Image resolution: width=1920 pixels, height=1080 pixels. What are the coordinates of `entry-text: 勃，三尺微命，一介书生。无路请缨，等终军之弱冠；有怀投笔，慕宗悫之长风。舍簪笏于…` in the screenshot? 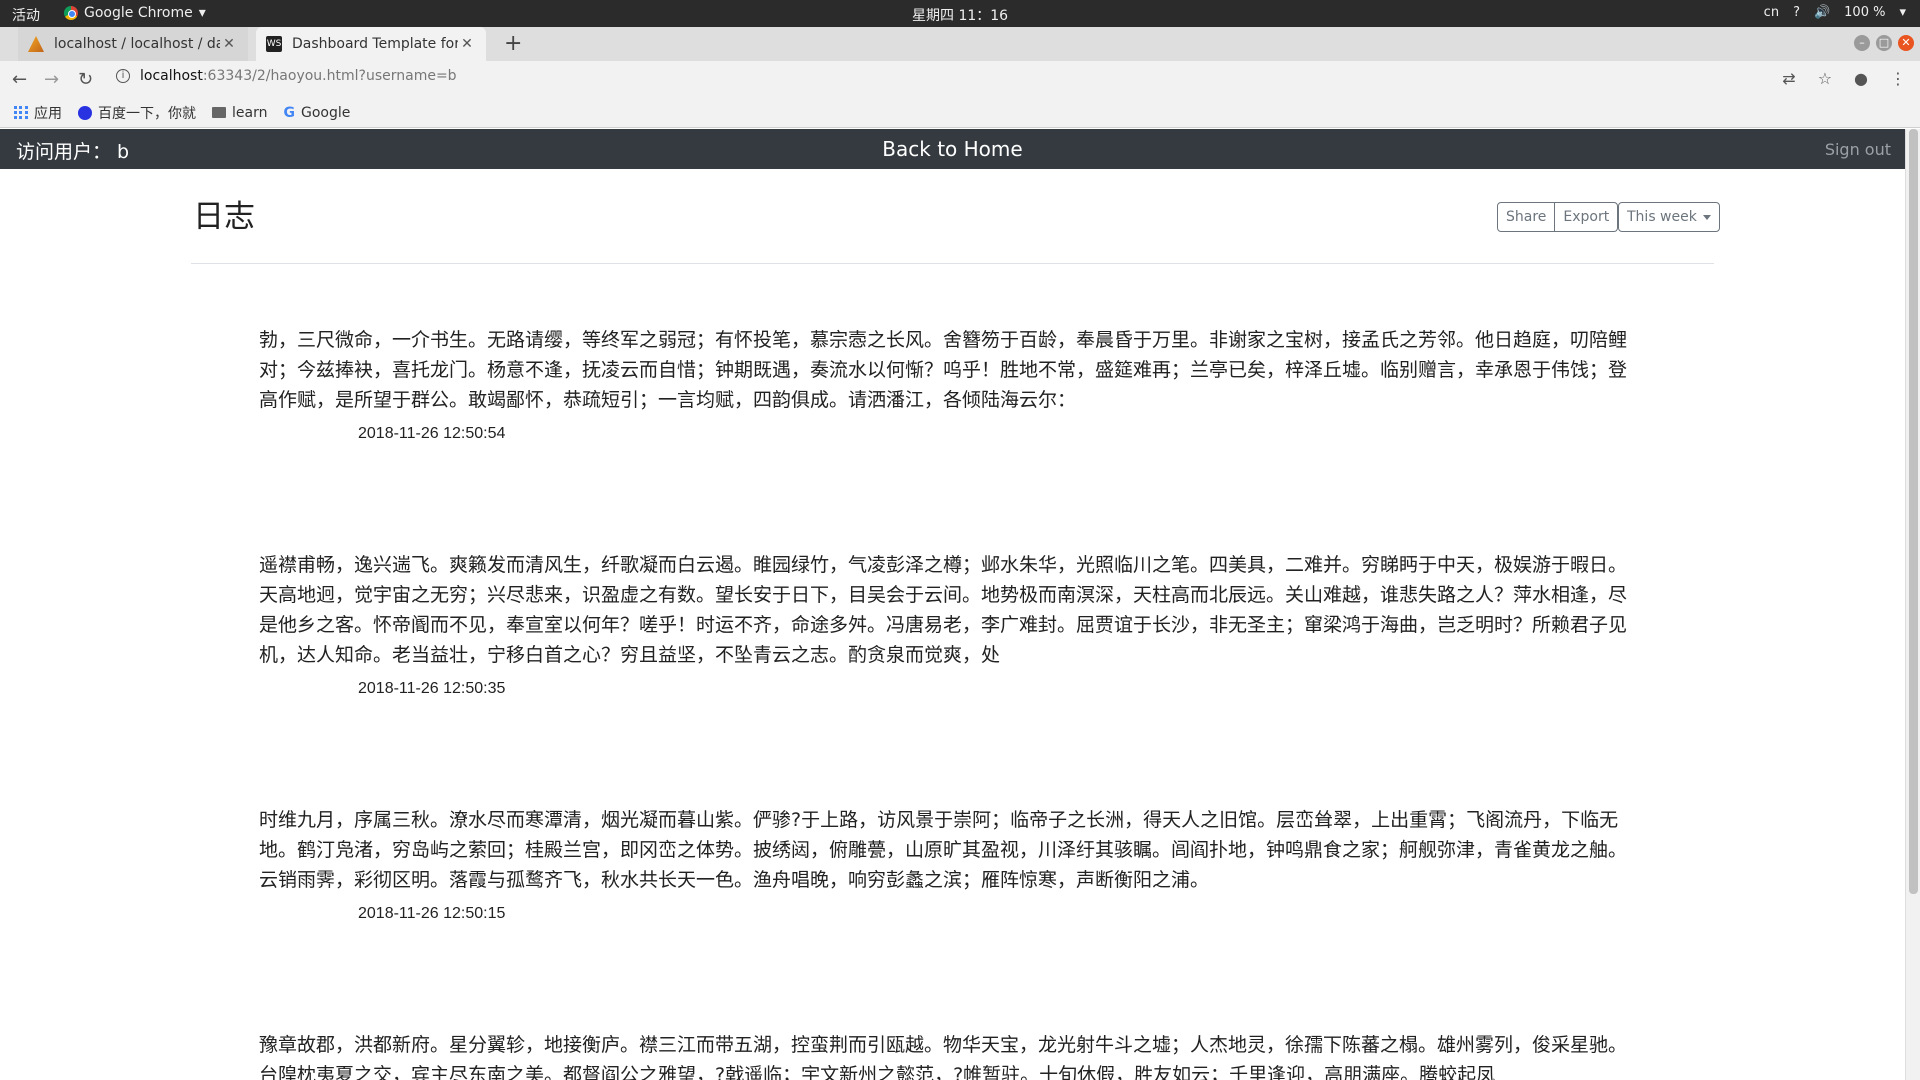 It's located at (943, 370).